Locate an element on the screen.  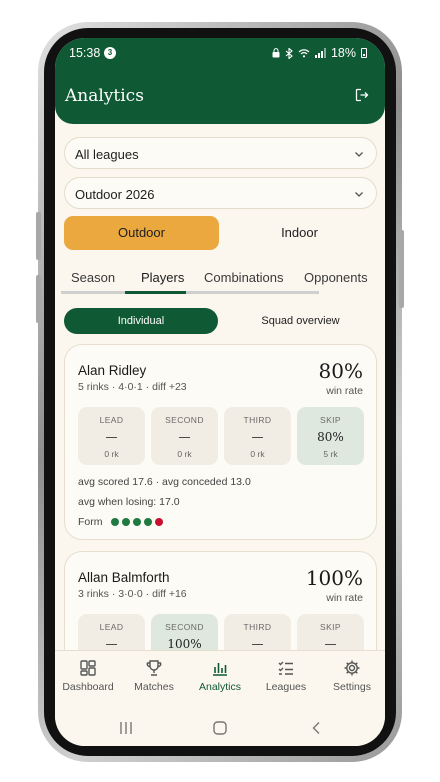
season-dropdown: Outdoor 2026 is located at coordinates (220, 193).